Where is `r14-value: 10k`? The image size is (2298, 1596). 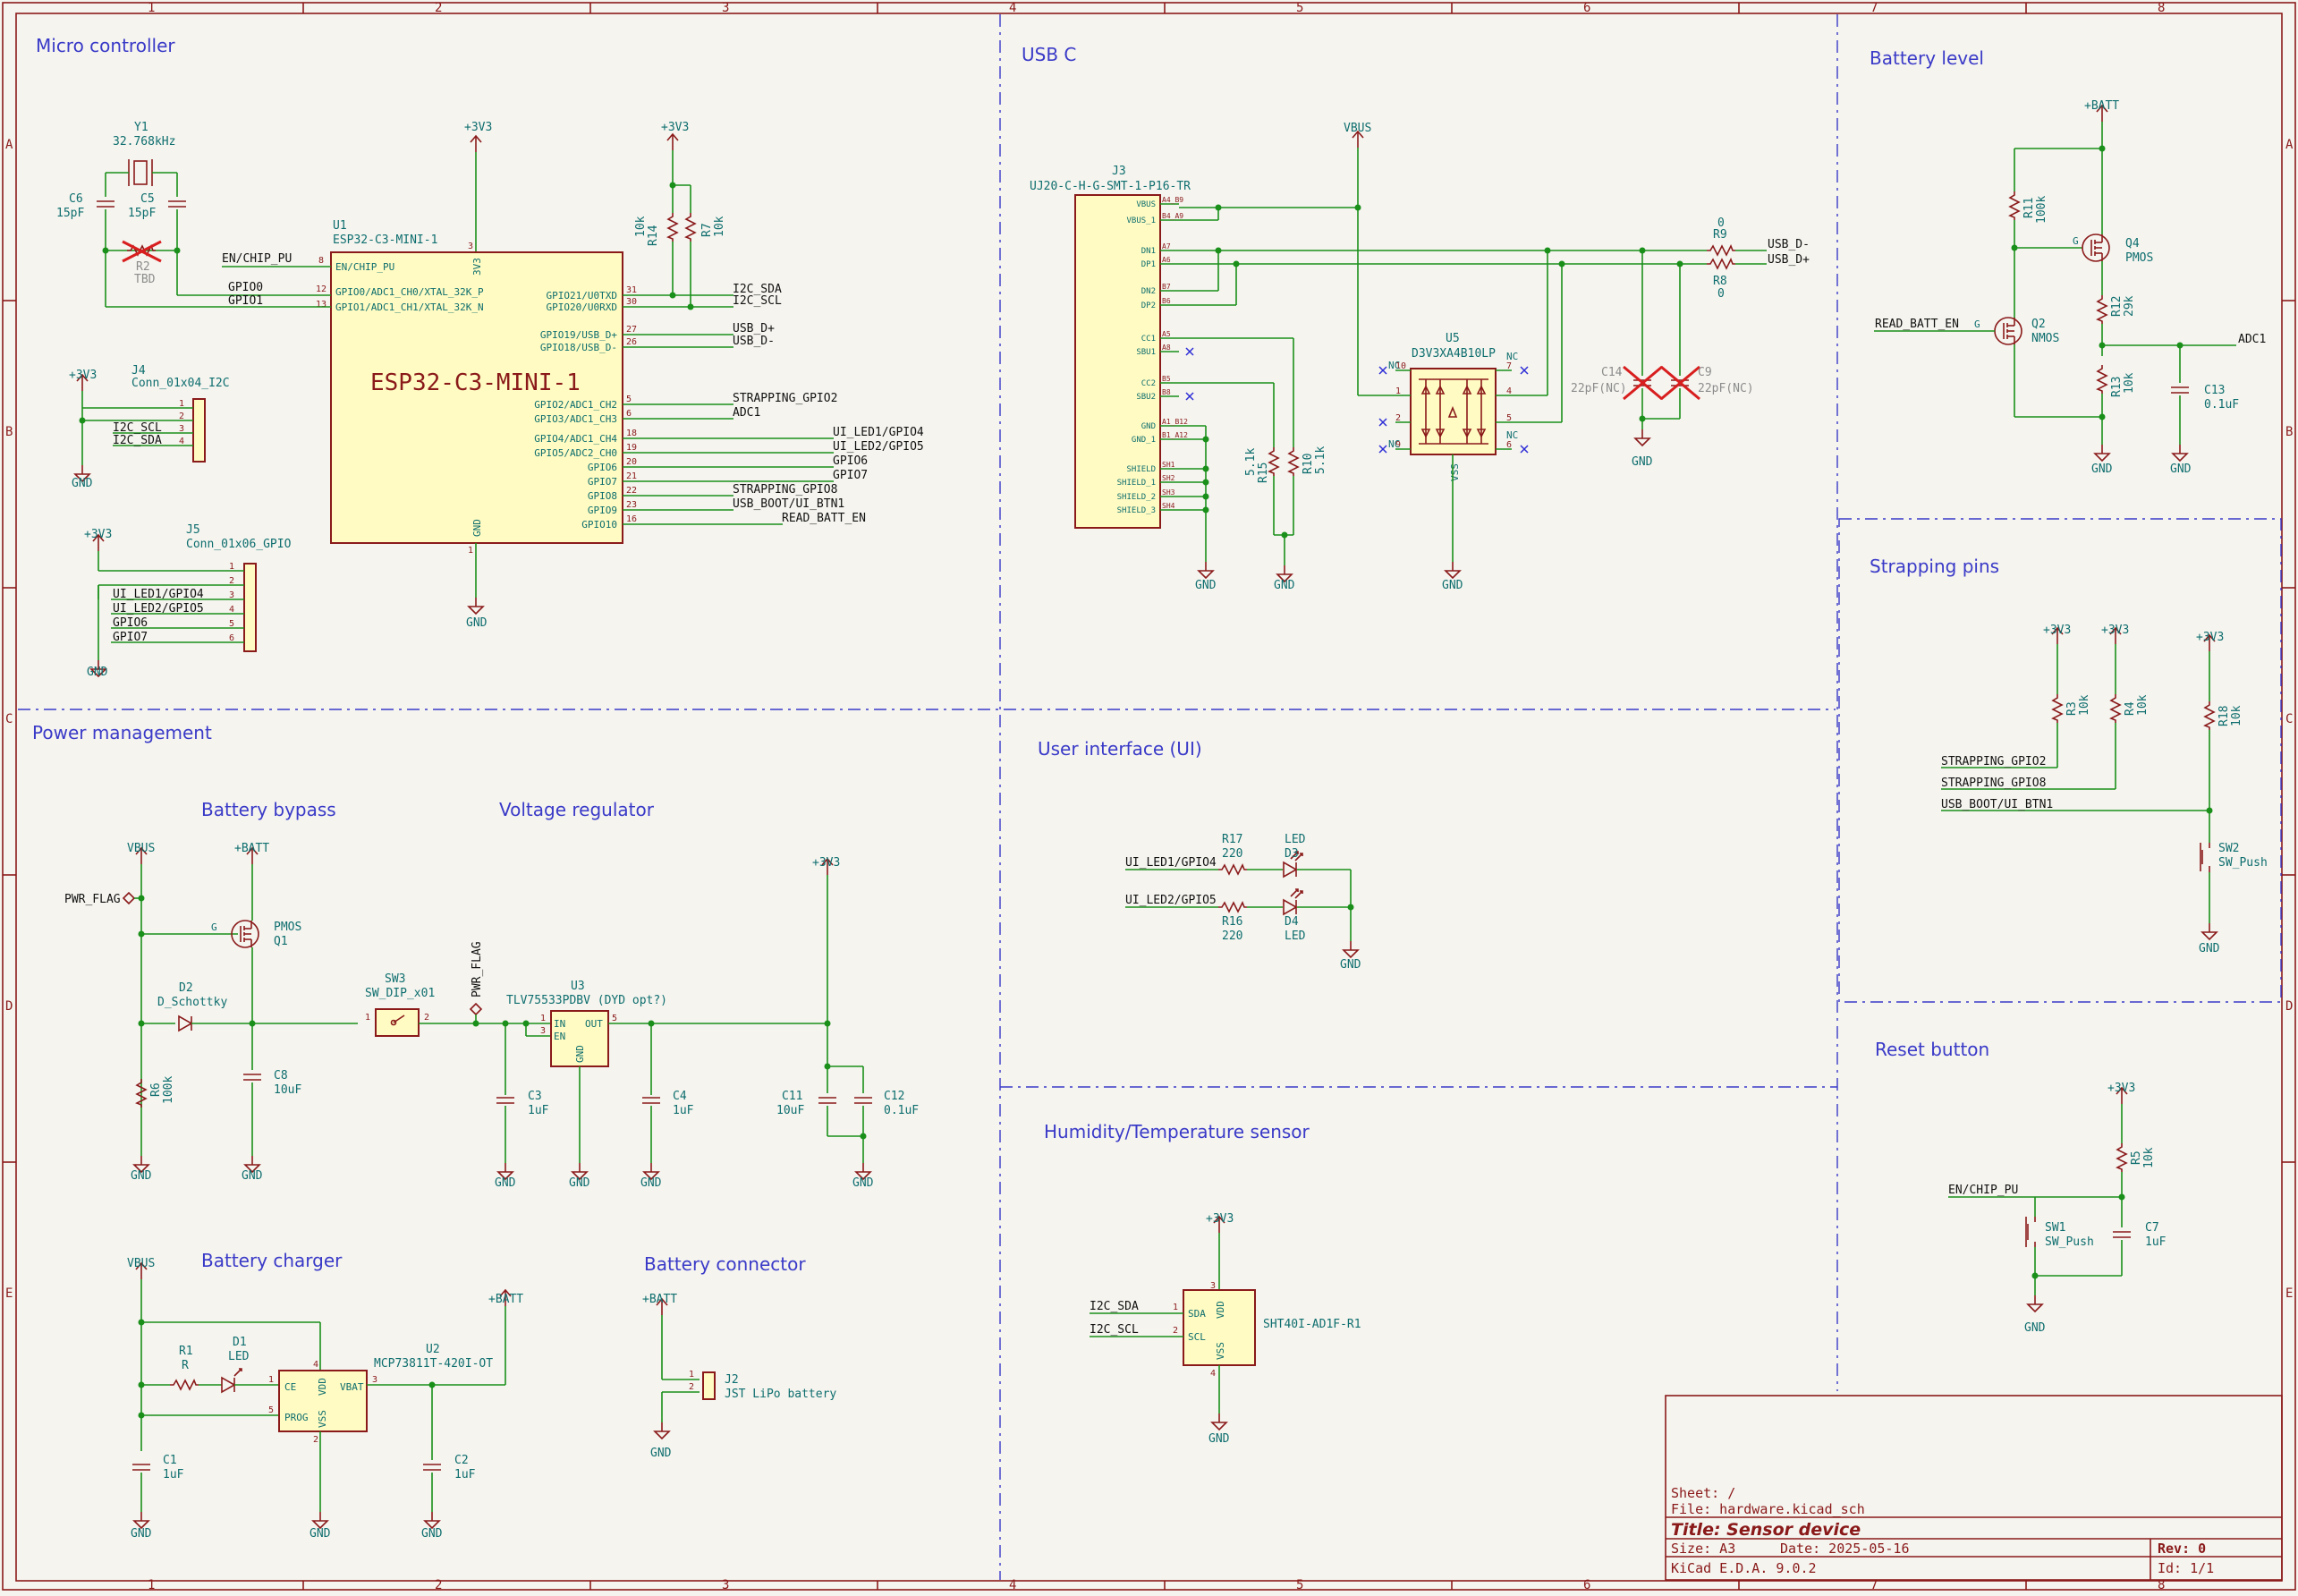
r14-value: 10k is located at coordinates (641, 227).